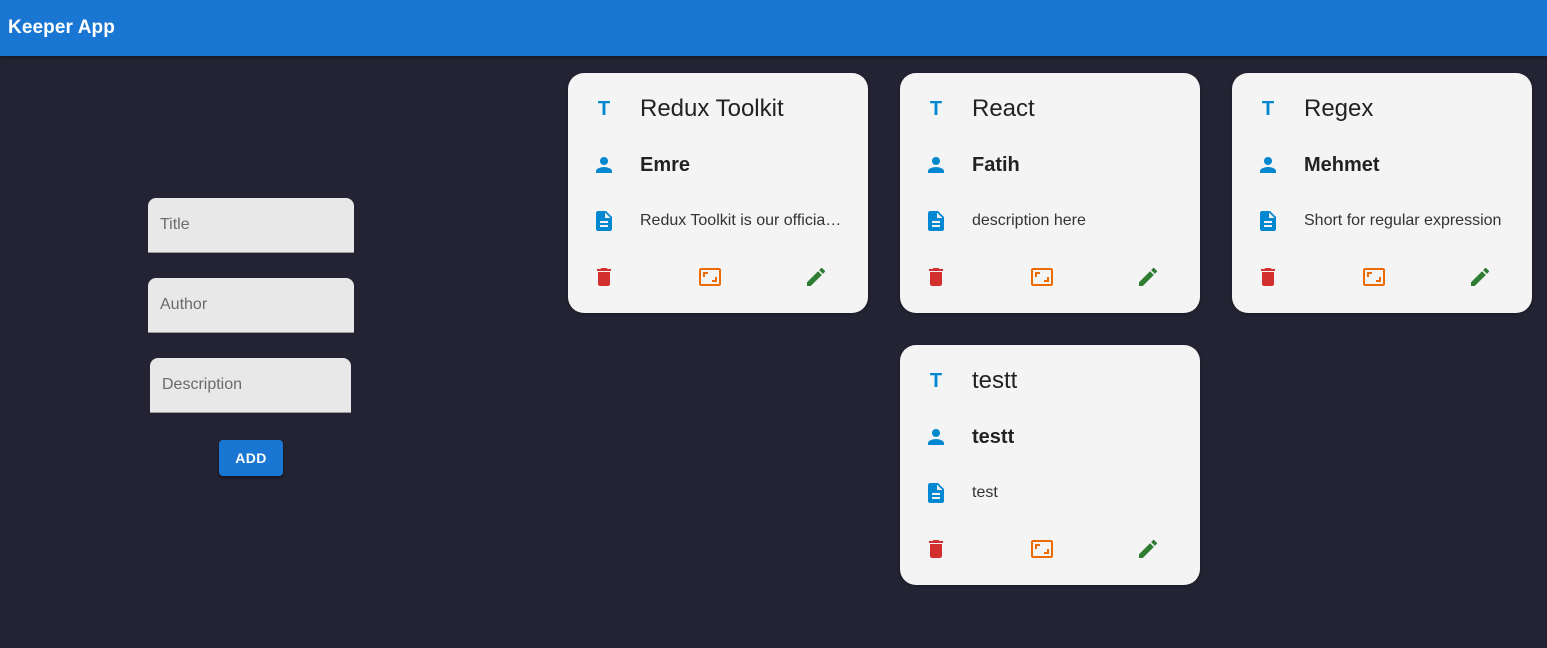 The width and height of the screenshot is (1547, 648). What do you see at coordinates (996, 164) in the screenshot?
I see `note-author: Fatih` at bounding box center [996, 164].